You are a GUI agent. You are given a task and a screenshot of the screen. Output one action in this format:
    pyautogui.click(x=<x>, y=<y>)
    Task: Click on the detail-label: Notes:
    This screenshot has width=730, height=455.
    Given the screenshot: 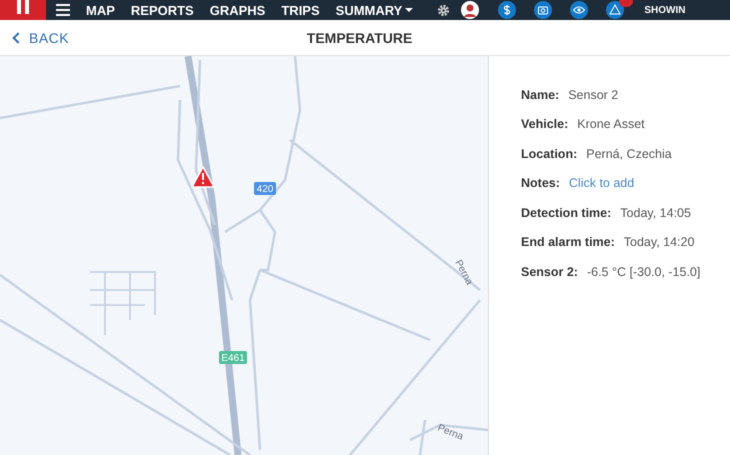 What is the action you would take?
    pyautogui.click(x=540, y=183)
    